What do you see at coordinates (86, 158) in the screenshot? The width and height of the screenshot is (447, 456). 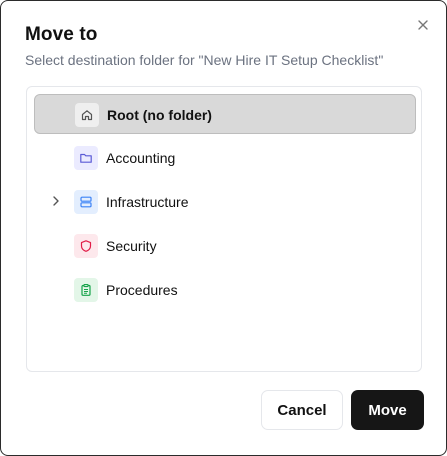 I see `folder-icon` at bounding box center [86, 158].